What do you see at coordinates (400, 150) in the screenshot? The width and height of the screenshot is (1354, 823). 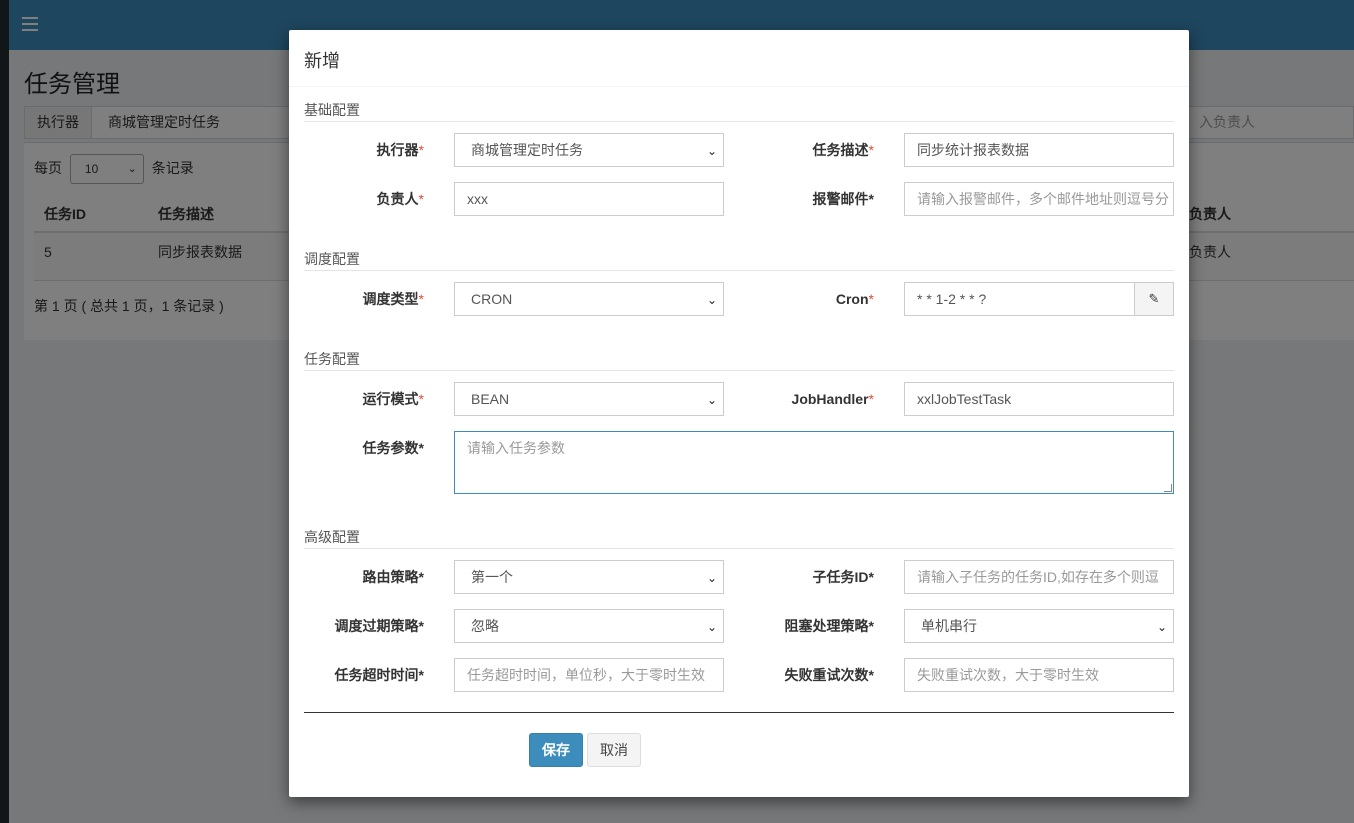 I see `executor-label: 执行器*` at bounding box center [400, 150].